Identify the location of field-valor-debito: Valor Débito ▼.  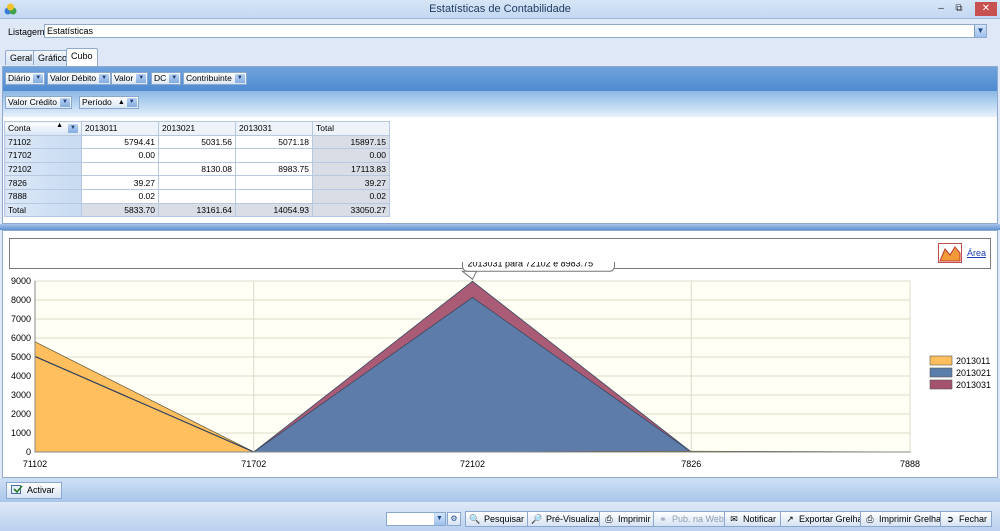
(79, 78).